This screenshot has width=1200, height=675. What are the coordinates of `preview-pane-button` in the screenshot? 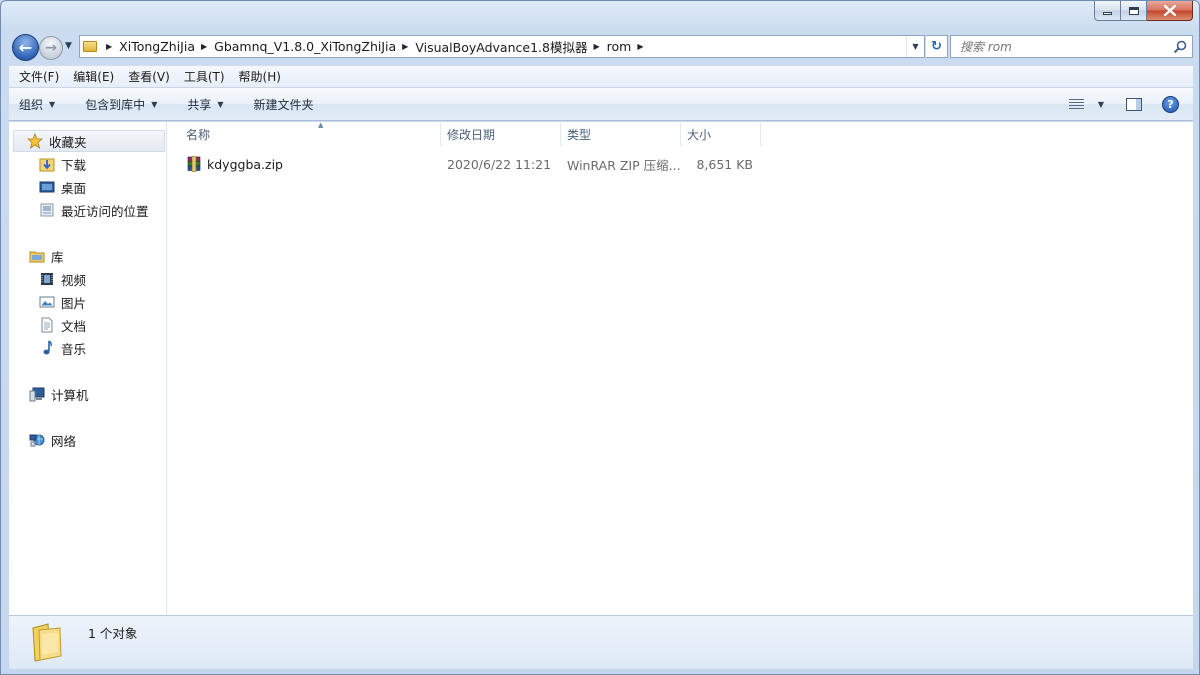 It's located at (1134, 104).